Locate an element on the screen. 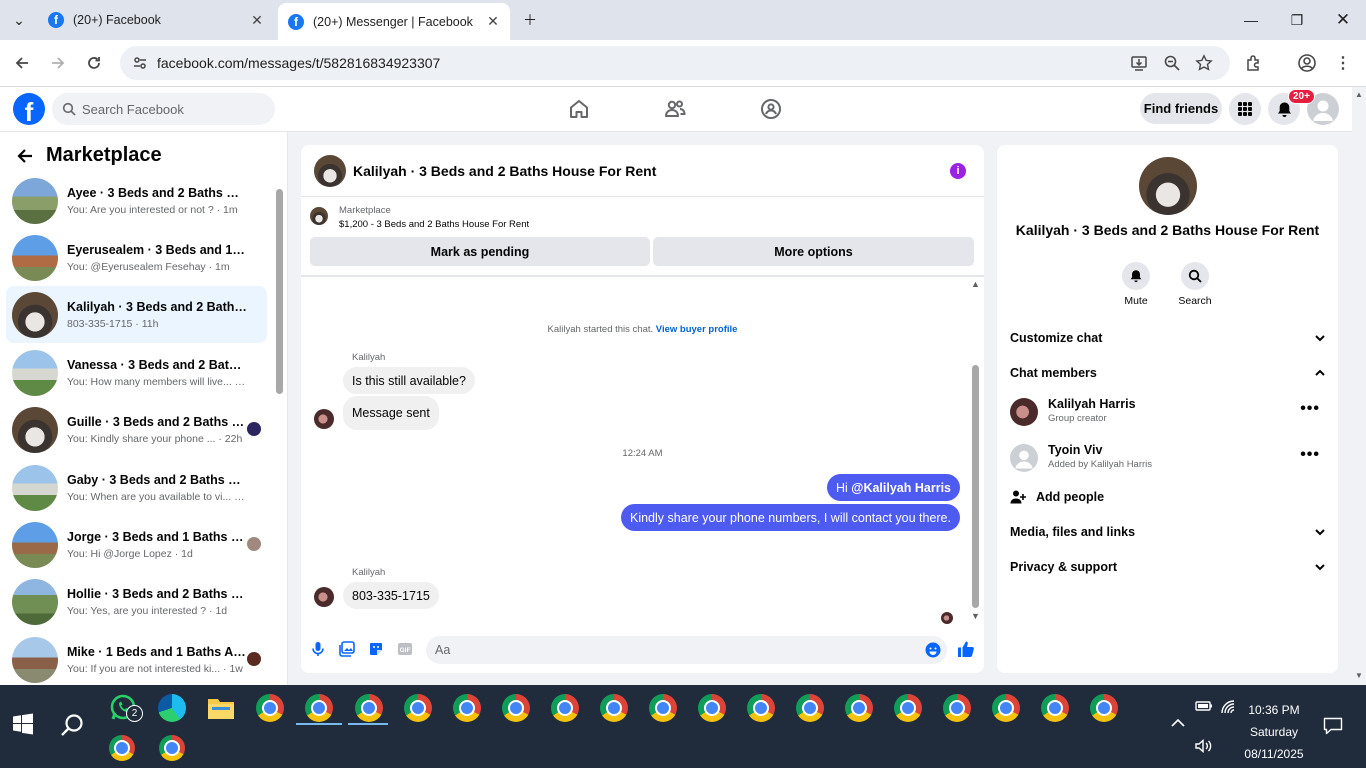 The height and width of the screenshot is (768, 1366). install-app-icon is located at coordinates (1139, 63).